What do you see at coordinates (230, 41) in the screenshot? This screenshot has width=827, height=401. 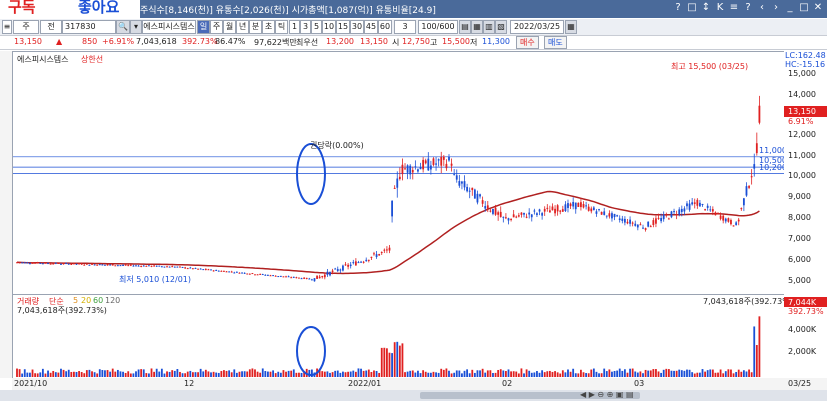 I see `turnover-ratio: 86.47%` at bounding box center [230, 41].